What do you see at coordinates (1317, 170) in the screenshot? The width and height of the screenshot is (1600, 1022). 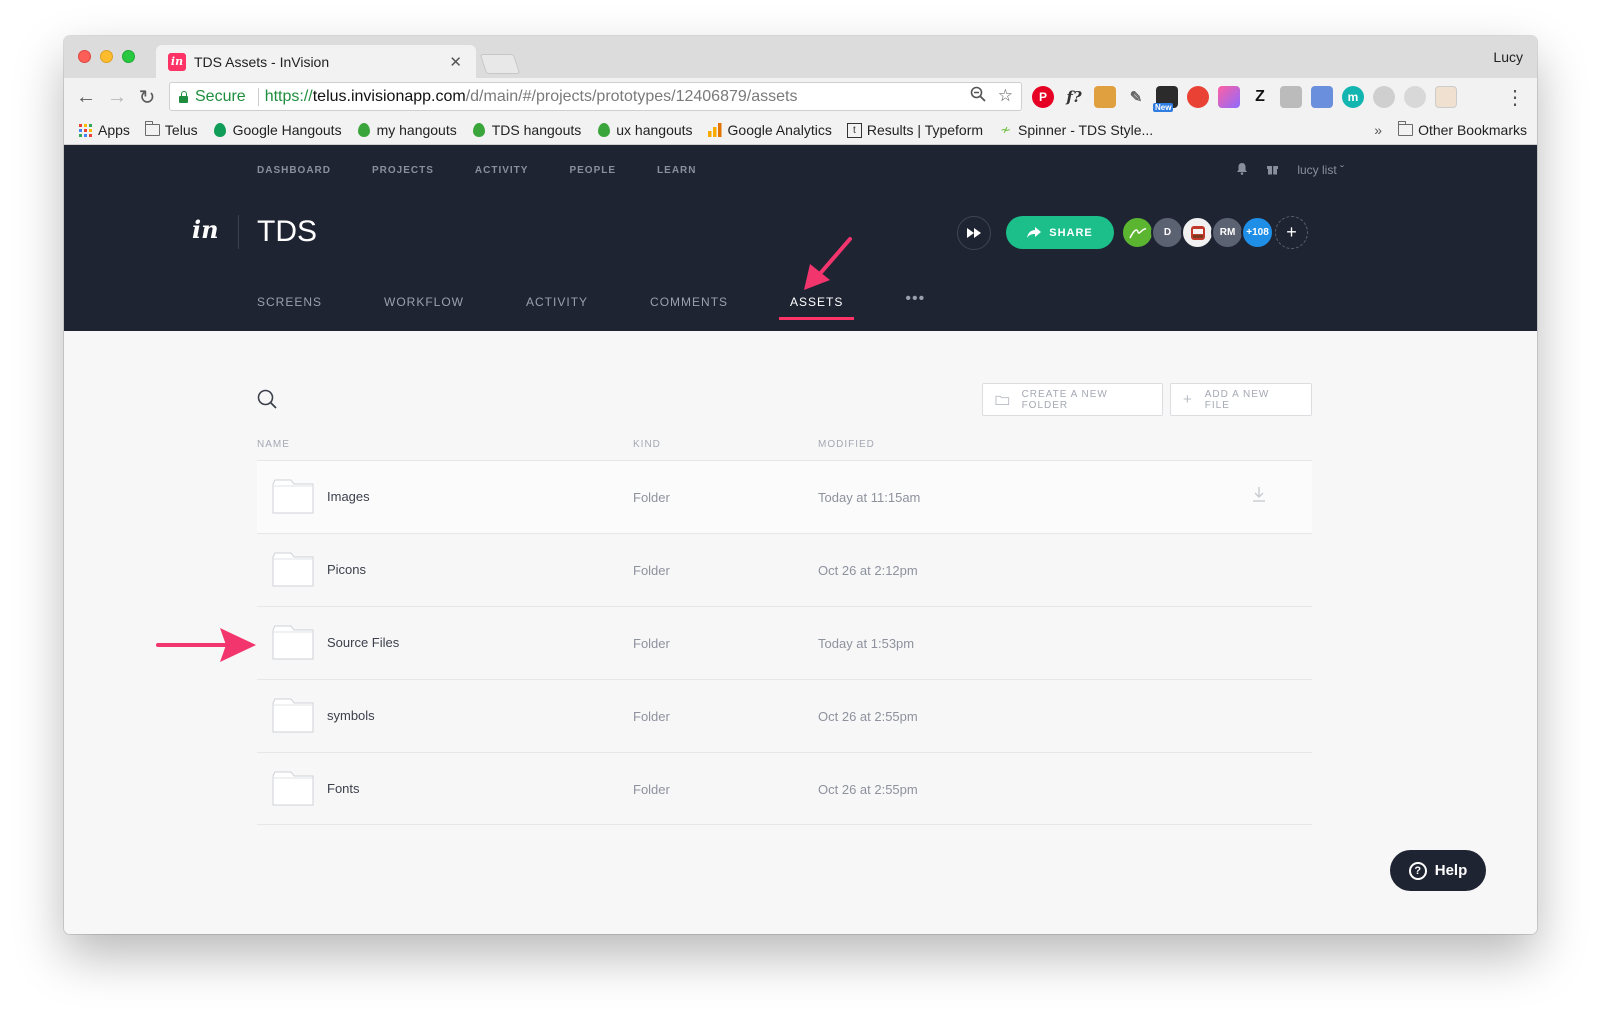 I see `user-name: lucy list` at bounding box center [1317, 170].